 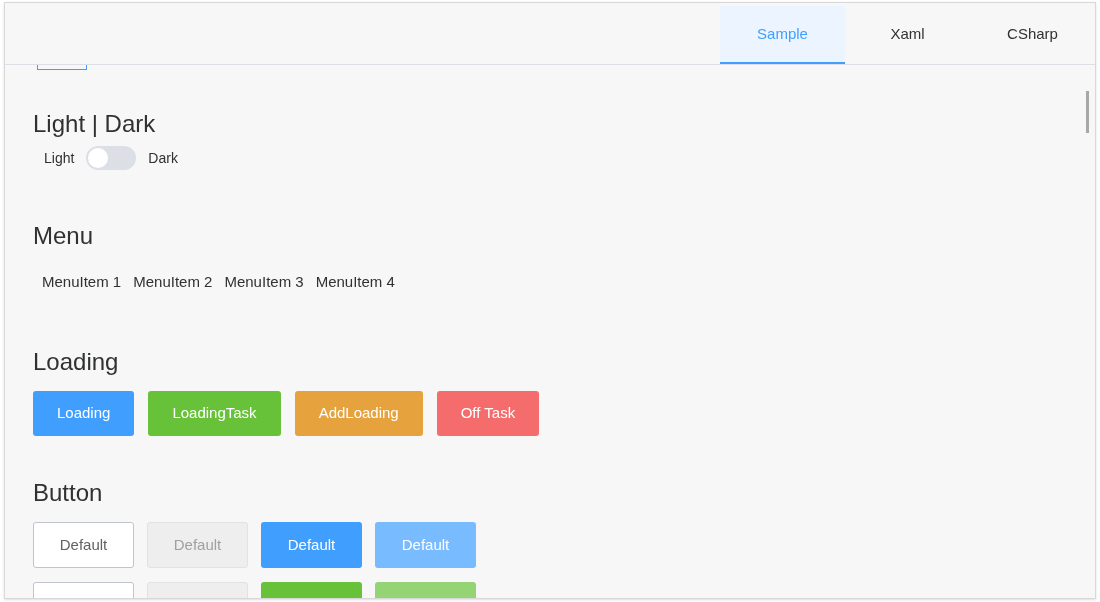 I want to click on cut-off-element, so click(x=62, y=67).